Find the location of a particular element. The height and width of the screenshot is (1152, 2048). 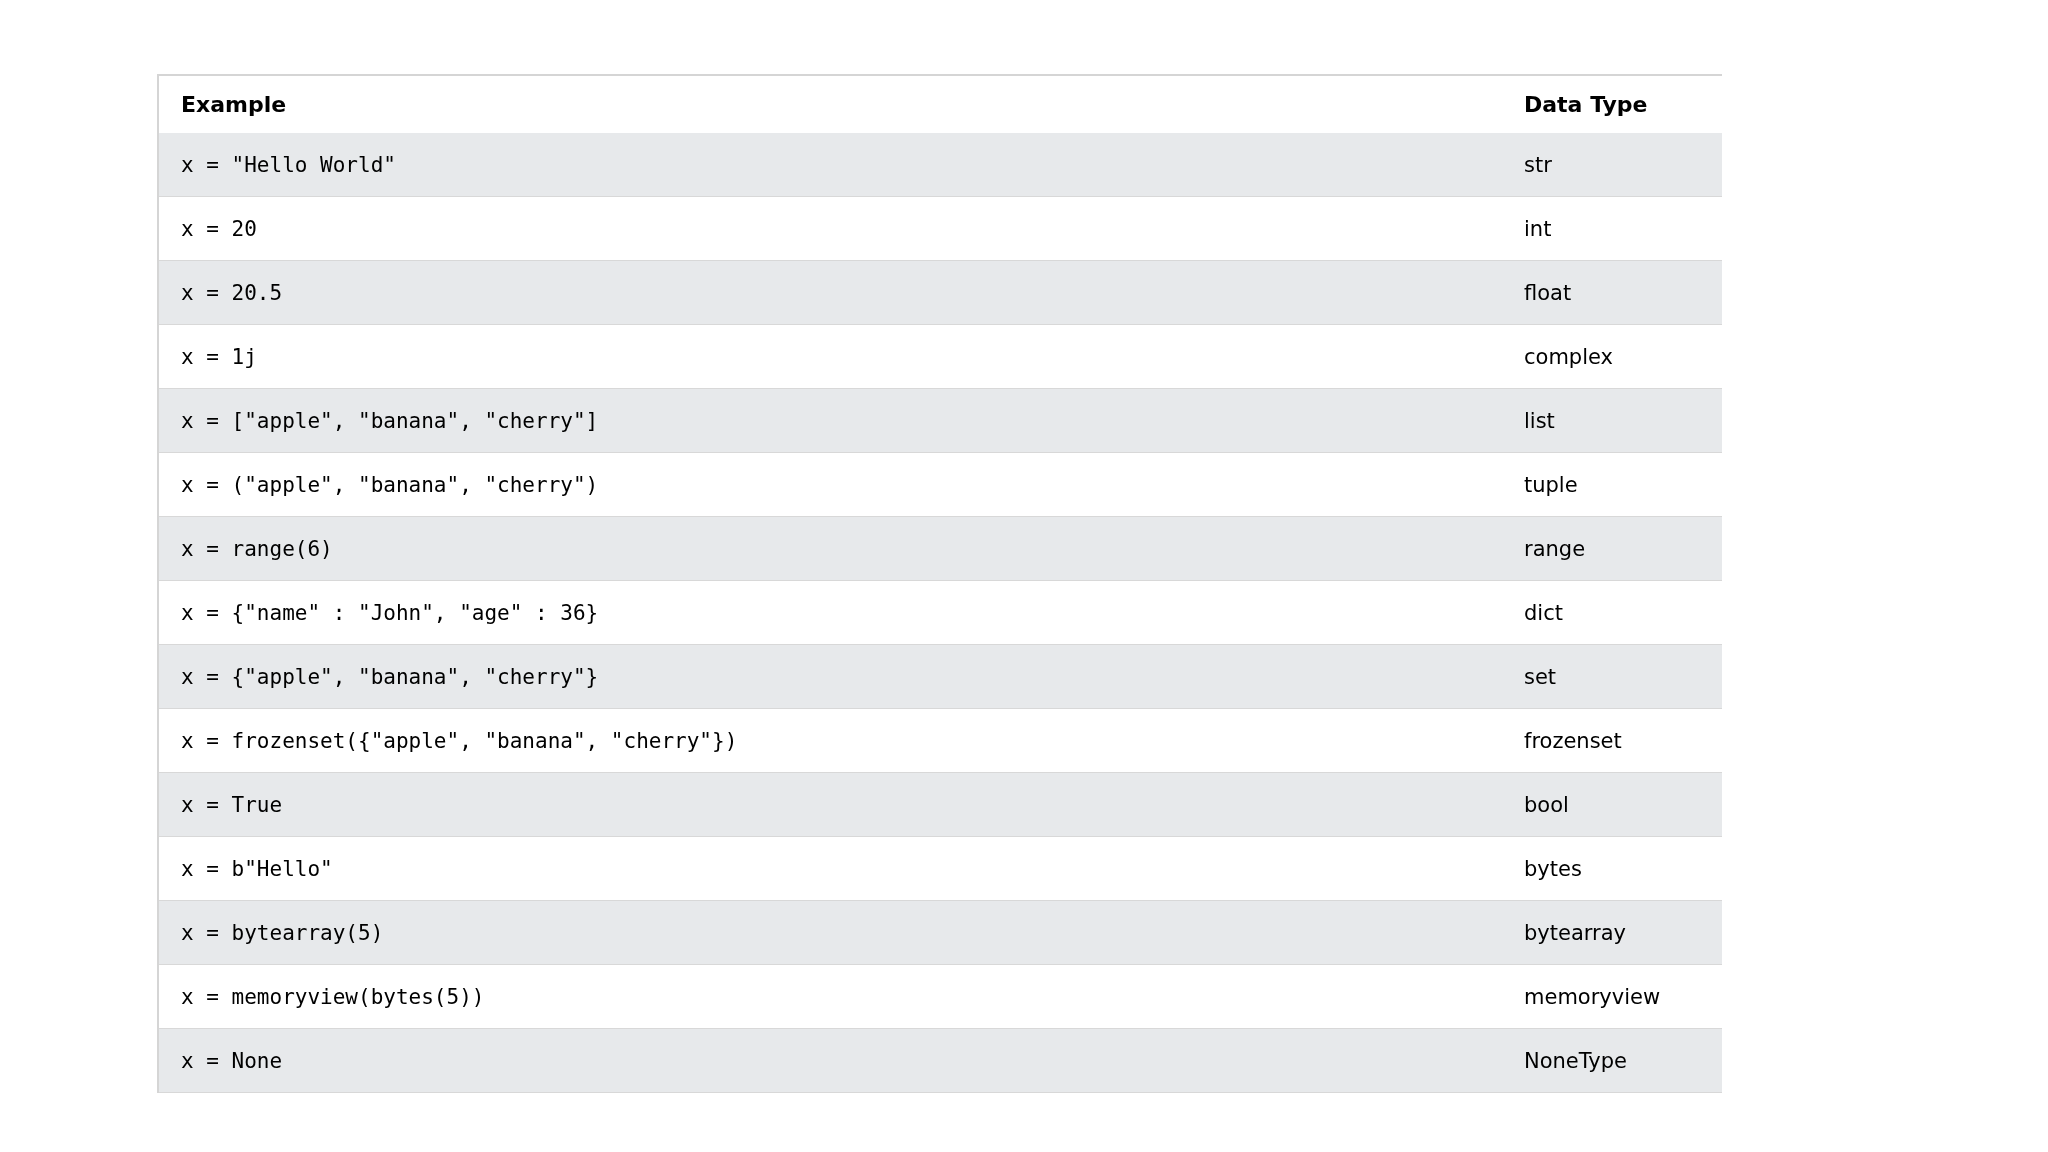

data-type-cell: bool is located at coordinates (1546, 804).